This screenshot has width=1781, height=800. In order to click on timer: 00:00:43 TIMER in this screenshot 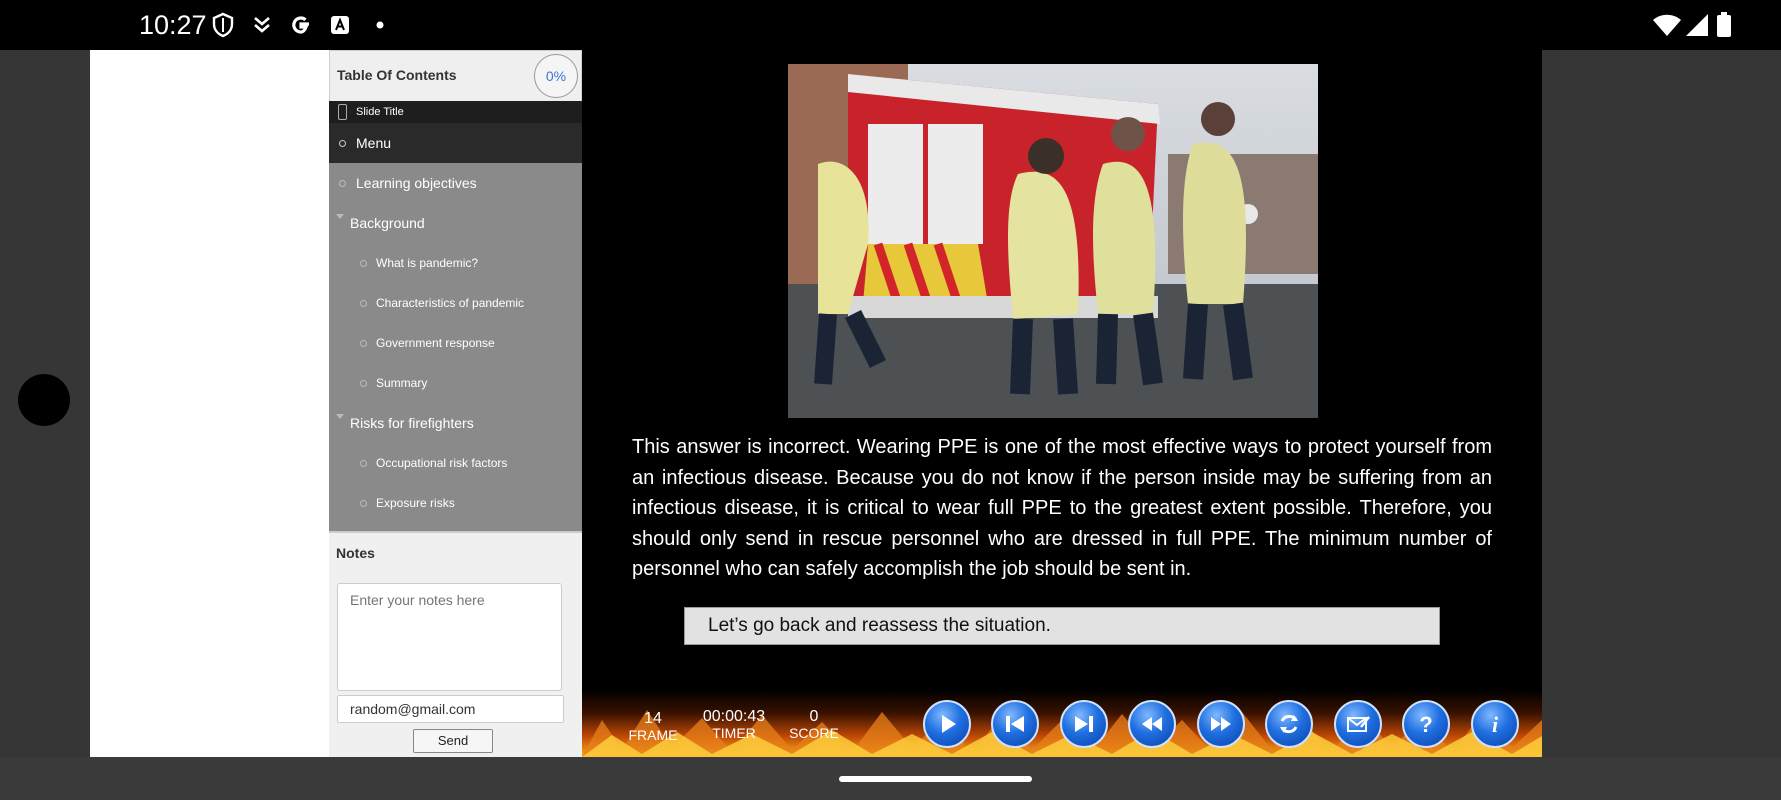, I will do `click(734, 725)`.